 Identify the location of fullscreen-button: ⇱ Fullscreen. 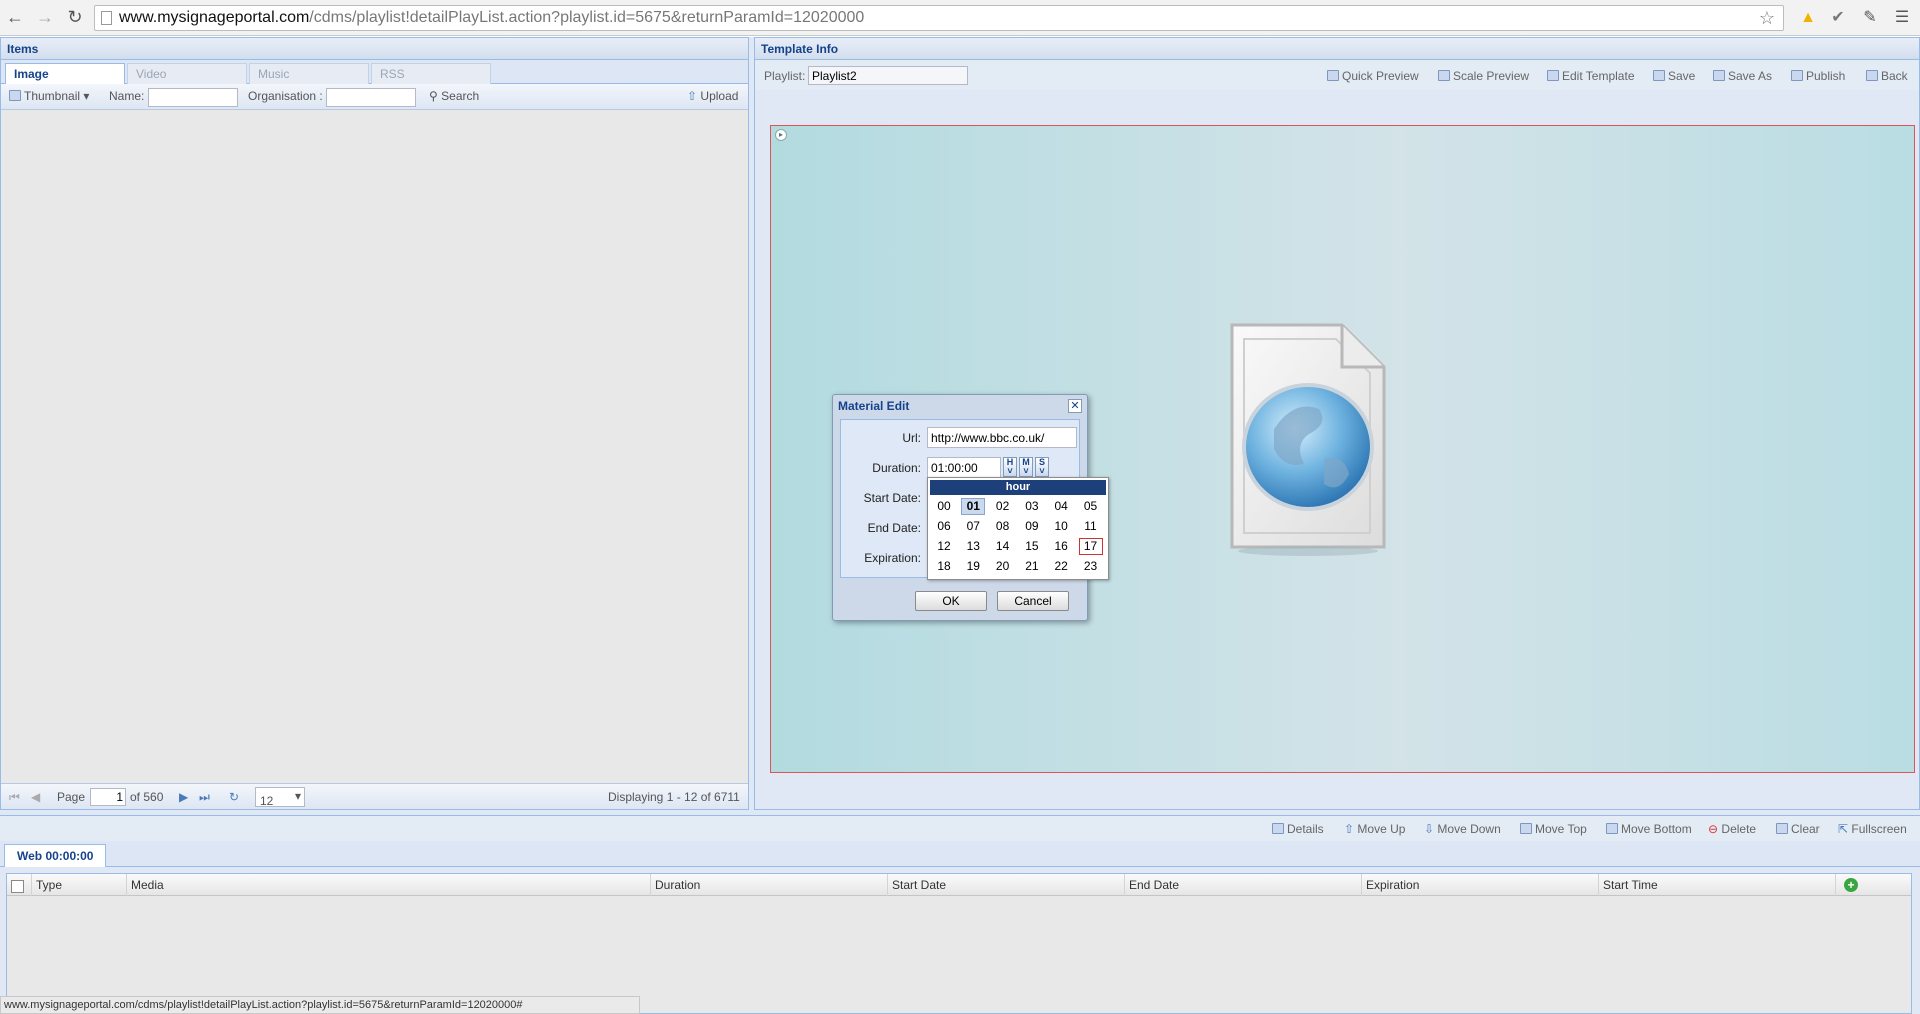
(1872, 829).